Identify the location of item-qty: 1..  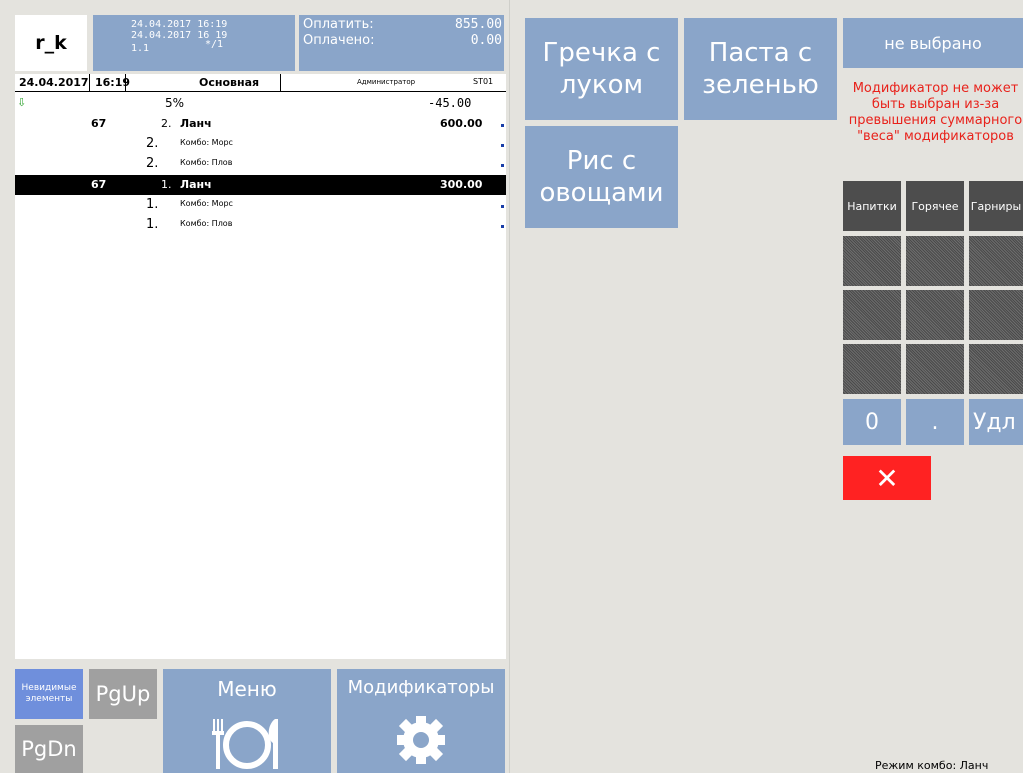
(166, 184).